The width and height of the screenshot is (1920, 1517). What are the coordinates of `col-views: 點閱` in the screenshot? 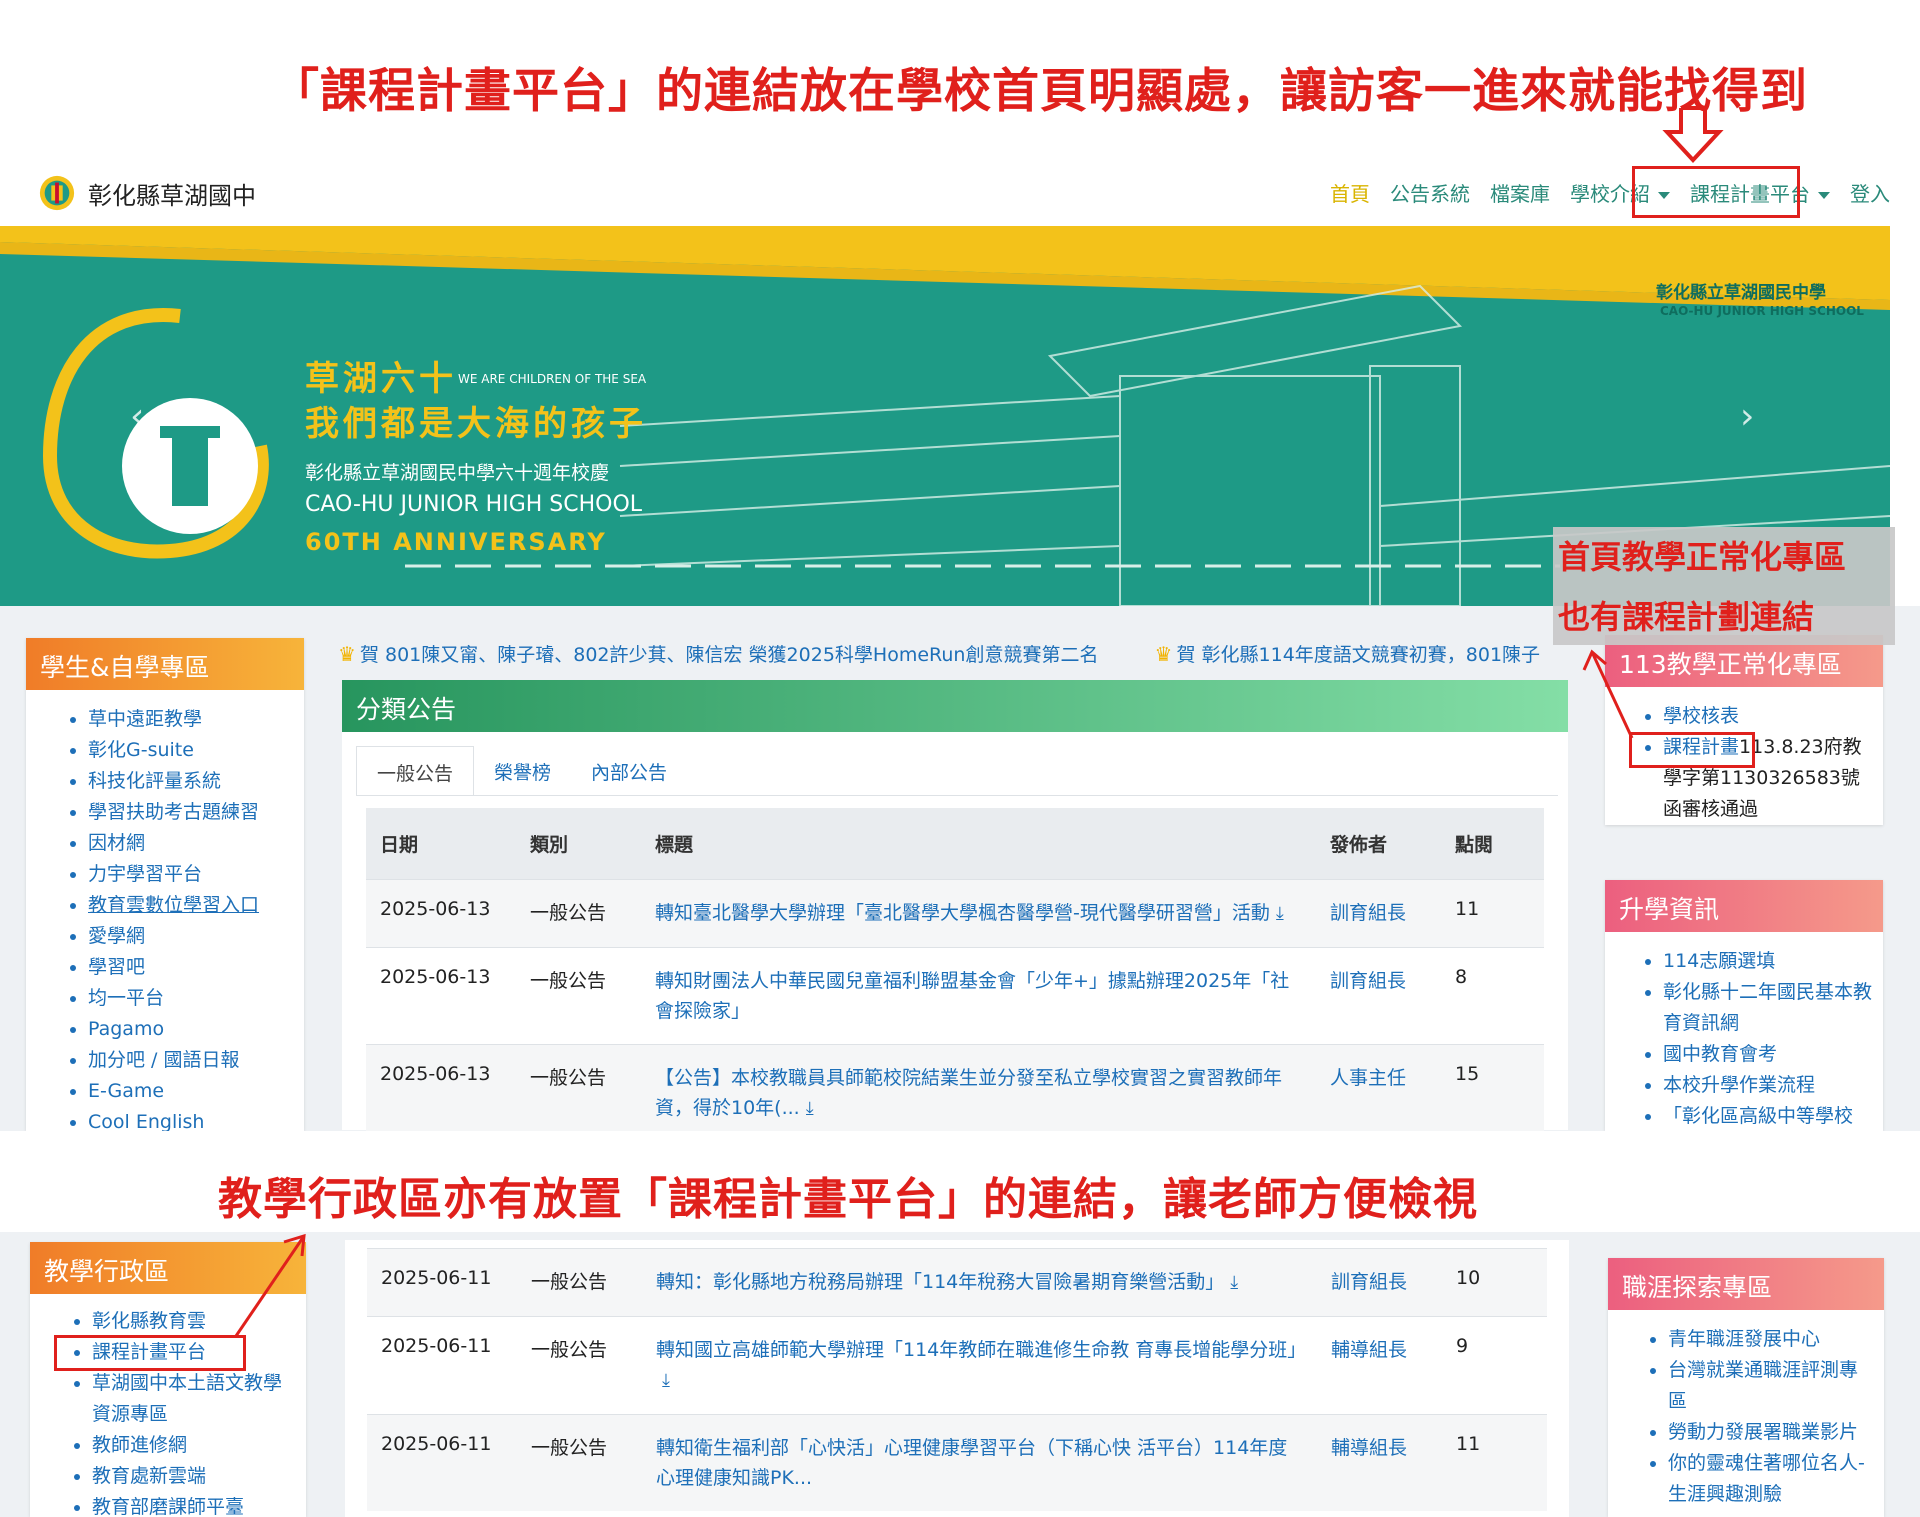 It's located at (1492, 844).